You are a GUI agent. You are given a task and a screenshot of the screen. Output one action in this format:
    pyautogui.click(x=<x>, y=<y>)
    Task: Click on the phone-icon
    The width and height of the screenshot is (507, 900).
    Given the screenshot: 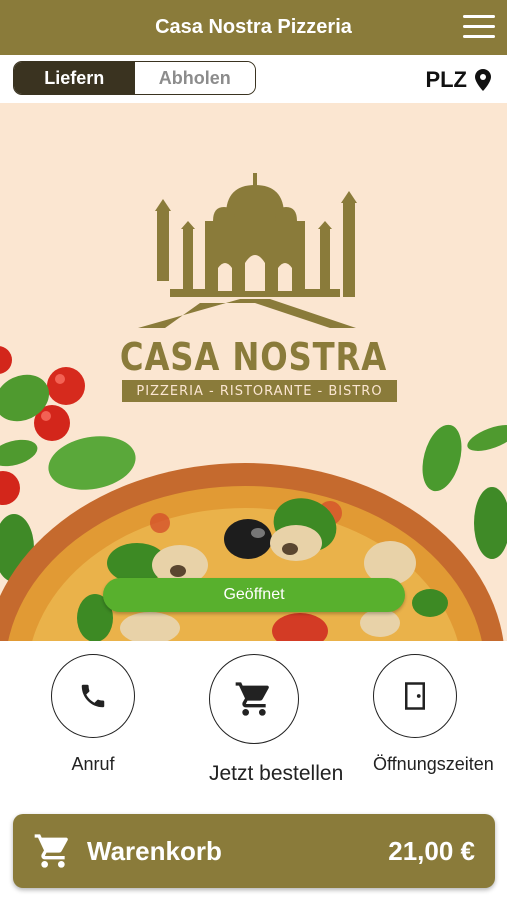 What is the action you would take?
    pyautogui.click(x=93, y=696)
    